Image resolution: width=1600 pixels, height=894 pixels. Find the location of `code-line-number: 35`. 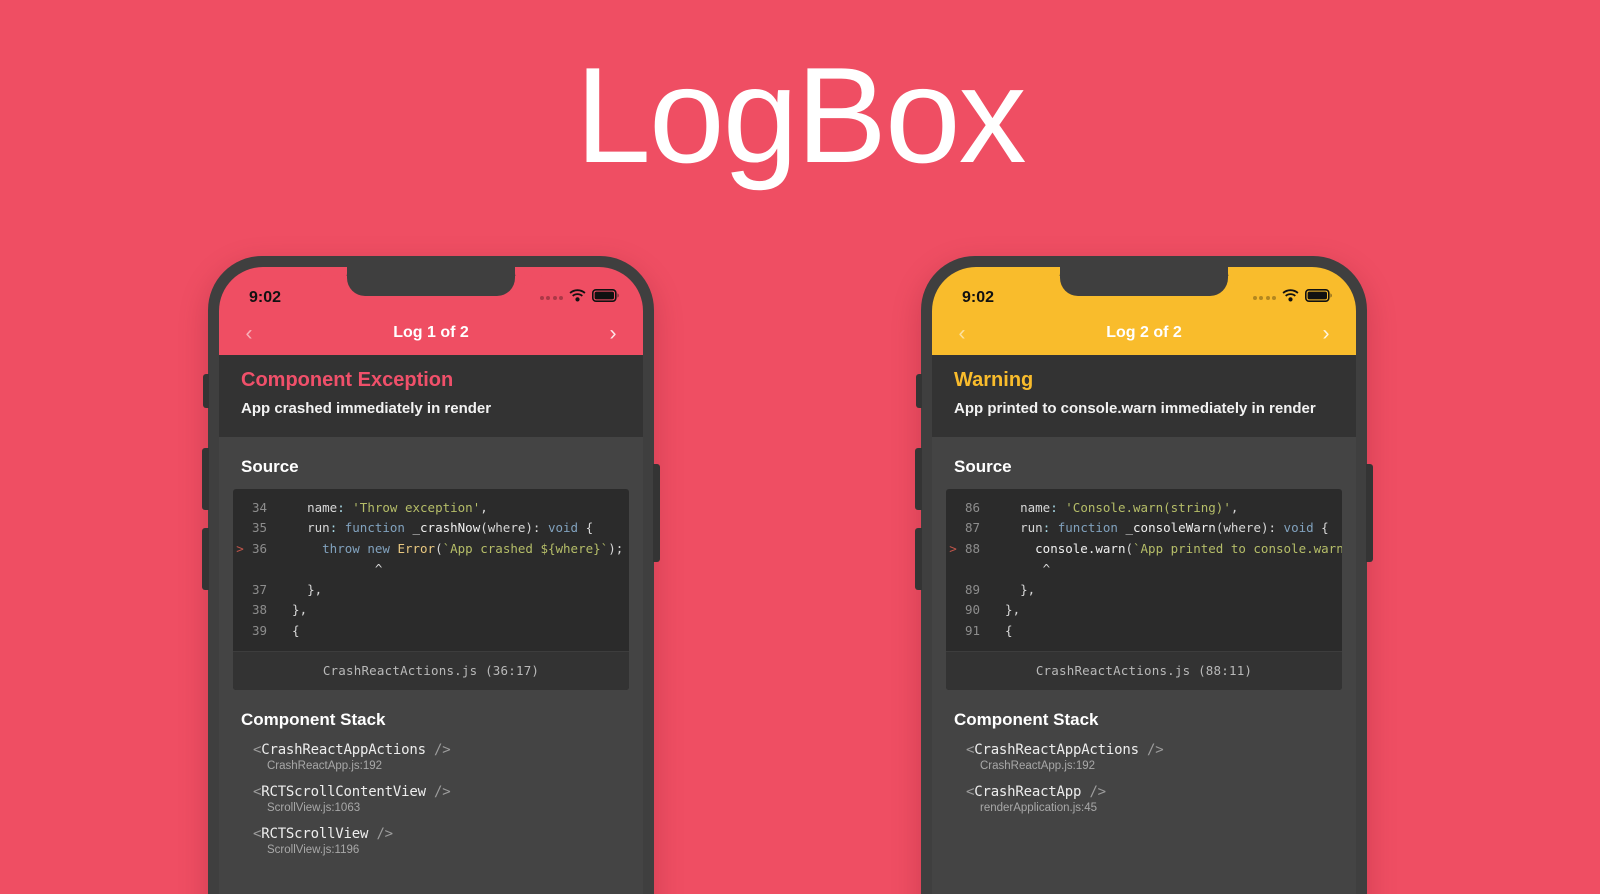

code-line-number: 35 is located at coordinates (259, 528).